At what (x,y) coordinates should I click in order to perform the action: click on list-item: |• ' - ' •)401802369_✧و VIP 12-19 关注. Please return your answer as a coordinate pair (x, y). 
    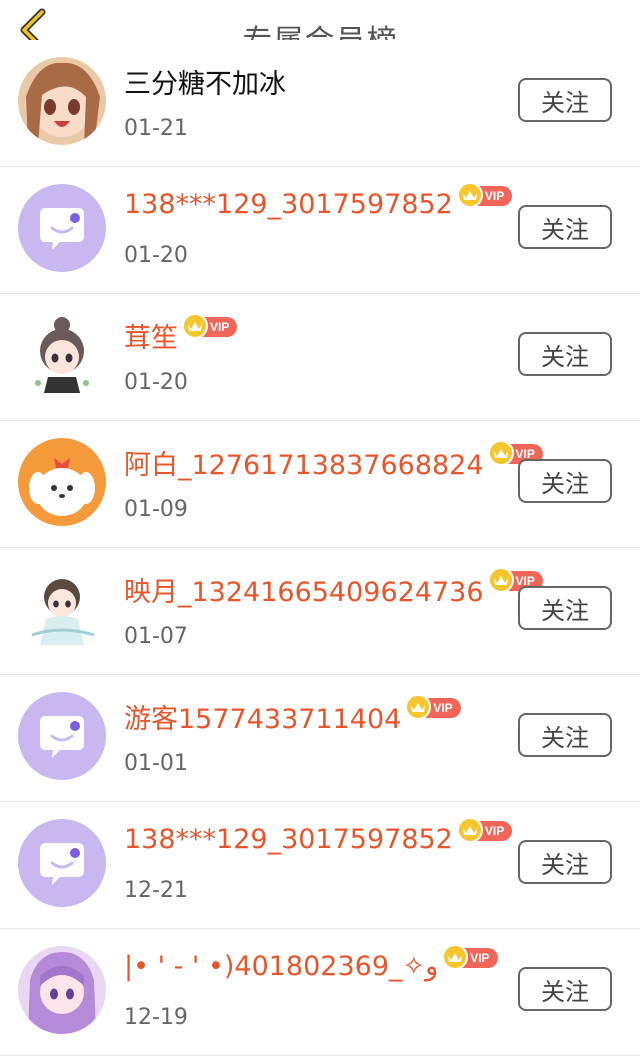
    Looking at the image, I should click on (320, 992).